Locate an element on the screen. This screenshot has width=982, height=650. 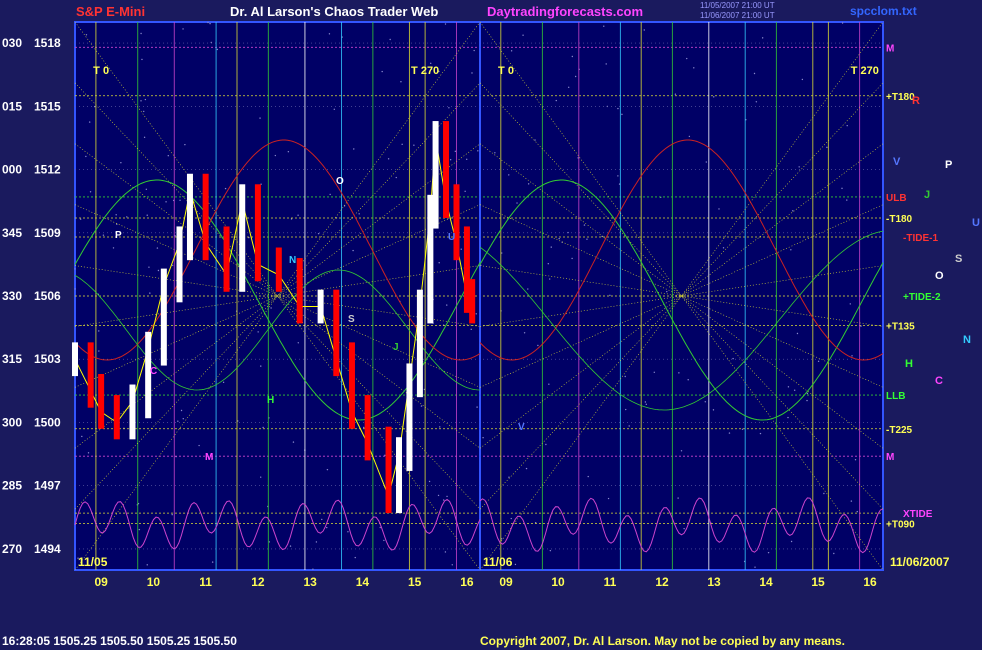
site-link: Daytradingforecasts.com is located at coordinates (565, 11).